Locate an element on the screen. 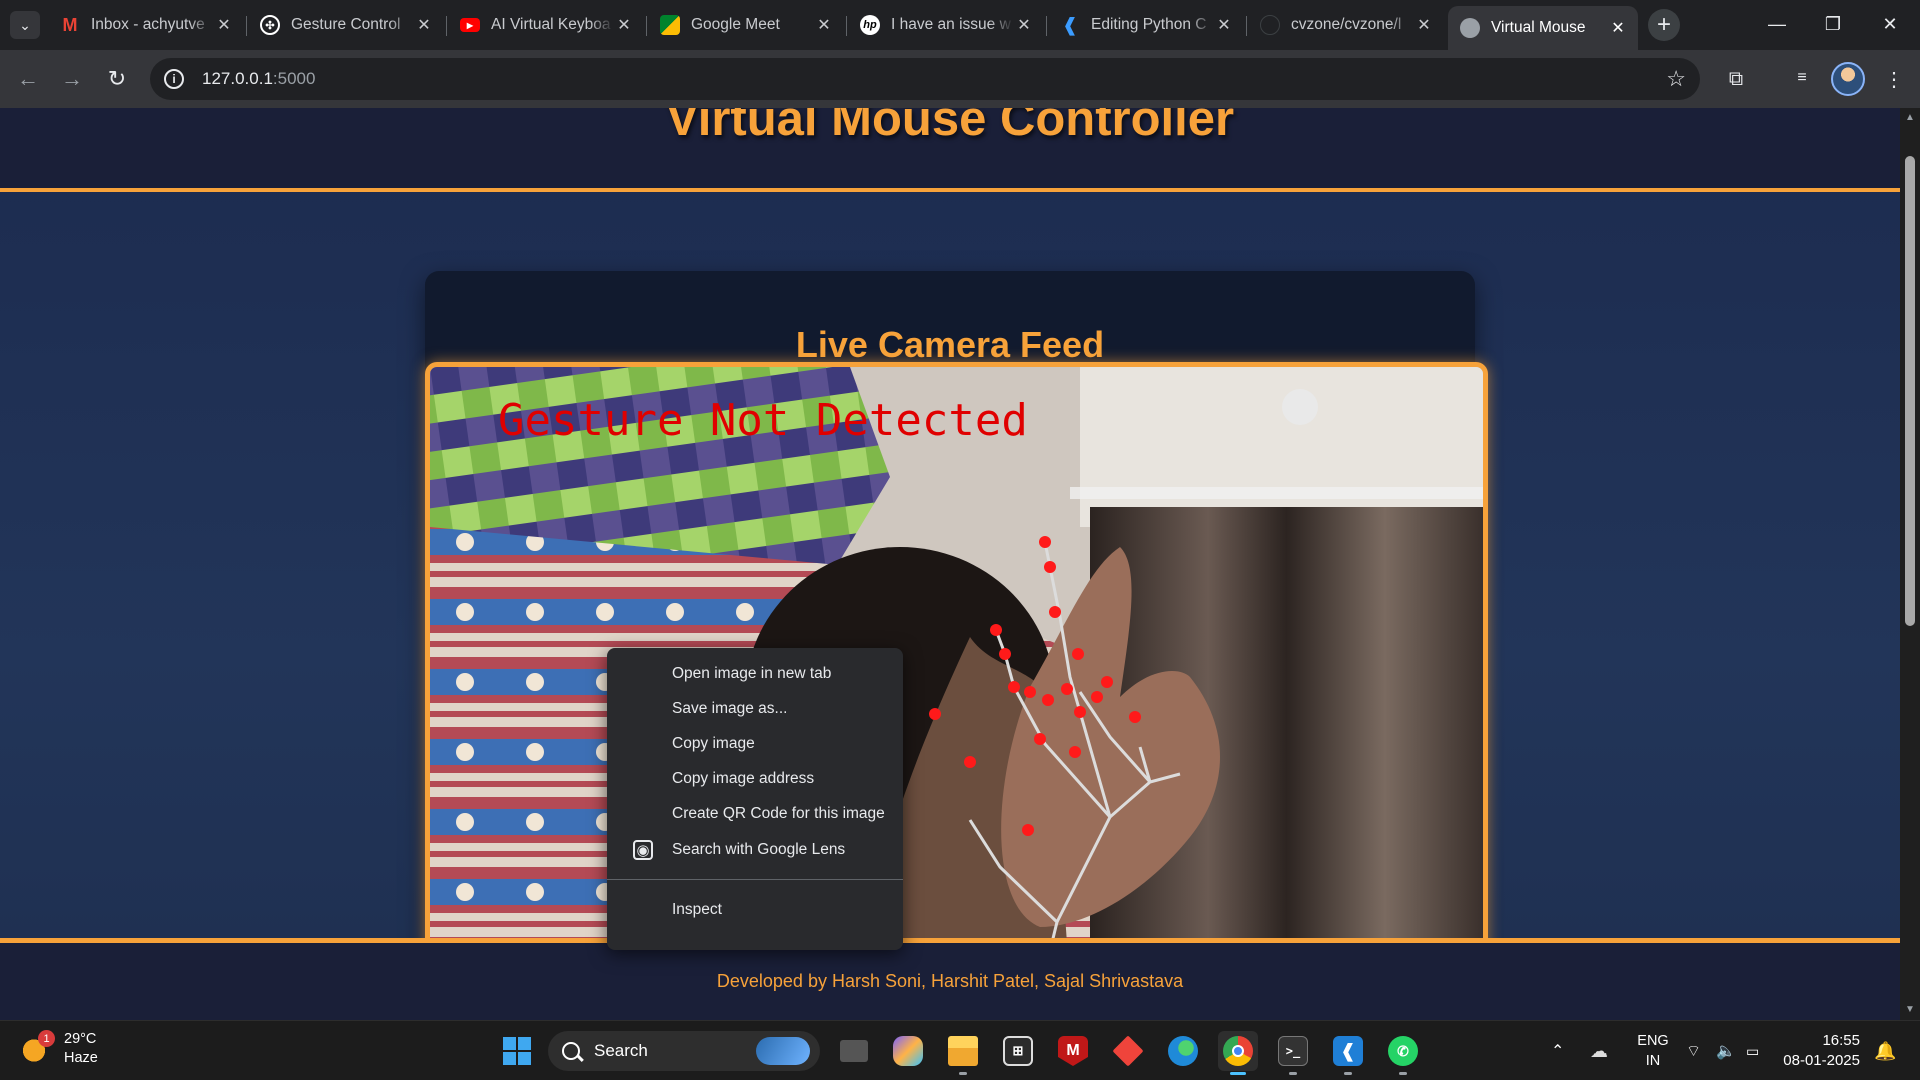 Image resolution: width=1920 pixels, height=1080 pixels. menu-open-image-new-tab: Open image in new tab is located at coordinates (755, 673).